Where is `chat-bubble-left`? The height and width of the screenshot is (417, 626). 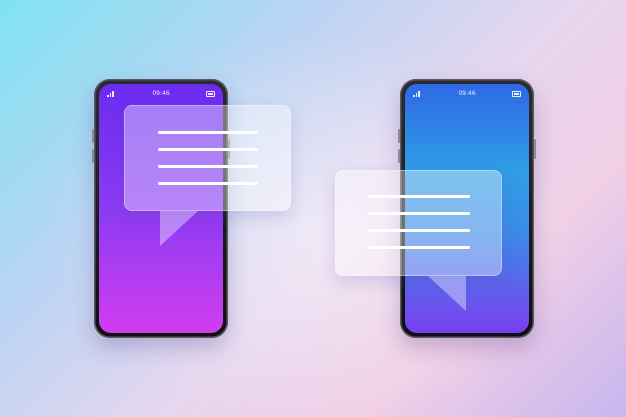
chat-bubble-left is located at coordinates (207, 158).